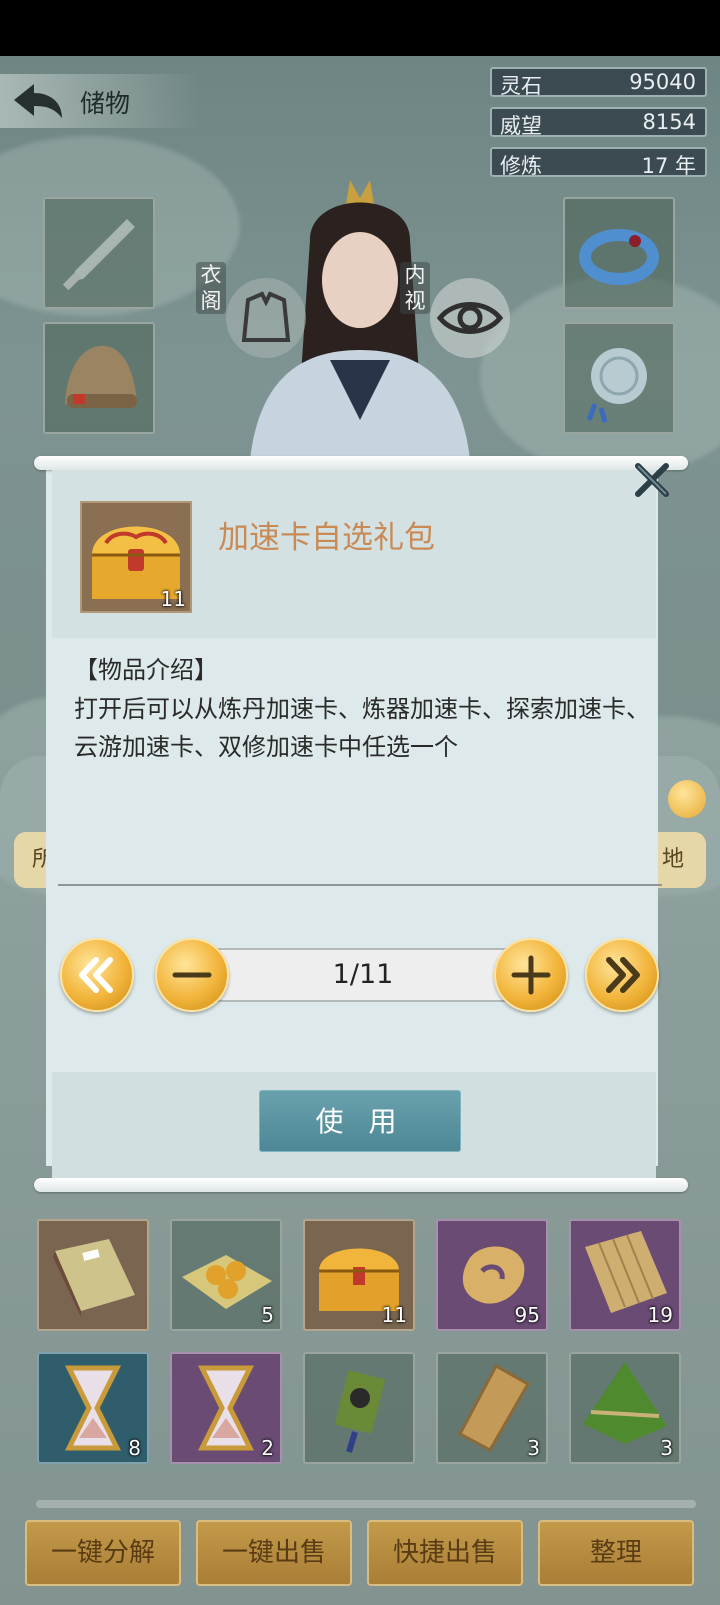 The image size is (720, 1605). I want to click on inventory-slot: 19, so click(625, 1275).